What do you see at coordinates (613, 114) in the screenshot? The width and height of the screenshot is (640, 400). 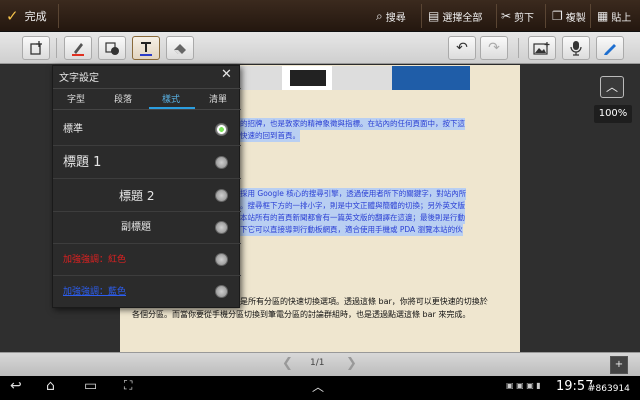 I see `zoom-level: 100%` at bounding box center [613, 114].